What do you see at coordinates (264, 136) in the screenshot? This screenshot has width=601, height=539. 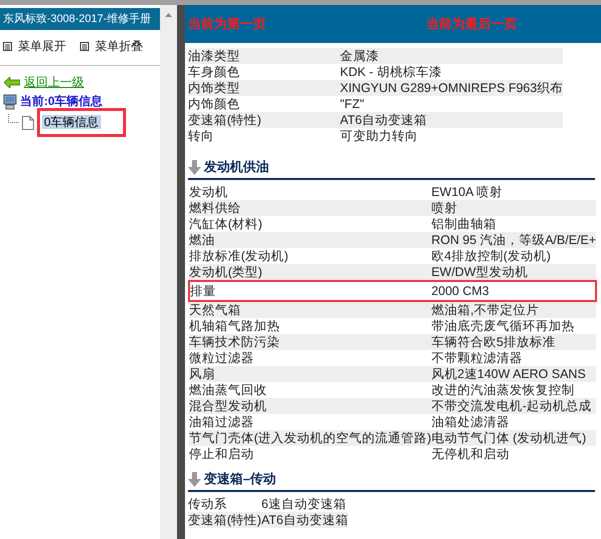 I see `spec-label: 转向` at bounding box center [264, 136].